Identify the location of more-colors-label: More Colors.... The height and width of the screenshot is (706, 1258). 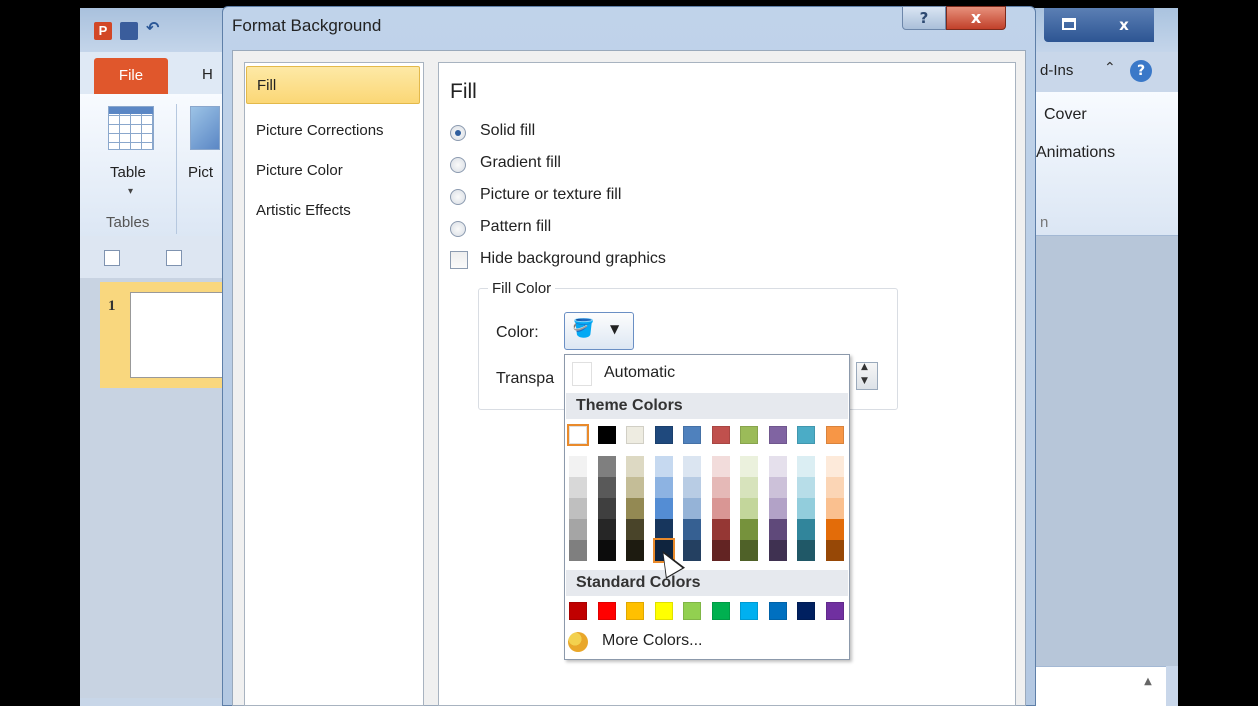
(652, 641).